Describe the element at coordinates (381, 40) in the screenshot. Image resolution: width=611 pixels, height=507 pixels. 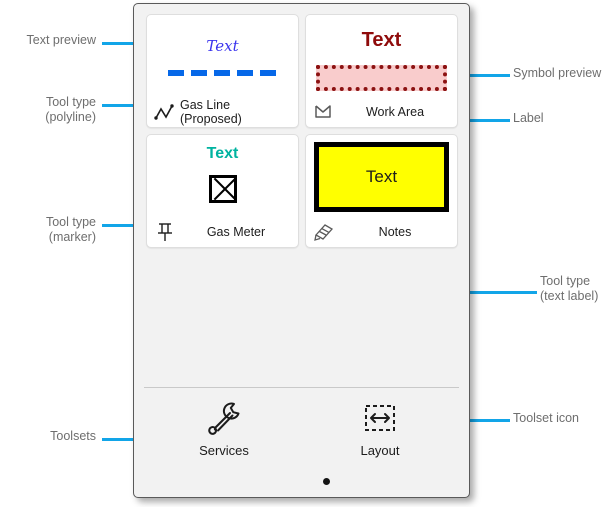
I see `text-preview-work-area: Text` at that location.